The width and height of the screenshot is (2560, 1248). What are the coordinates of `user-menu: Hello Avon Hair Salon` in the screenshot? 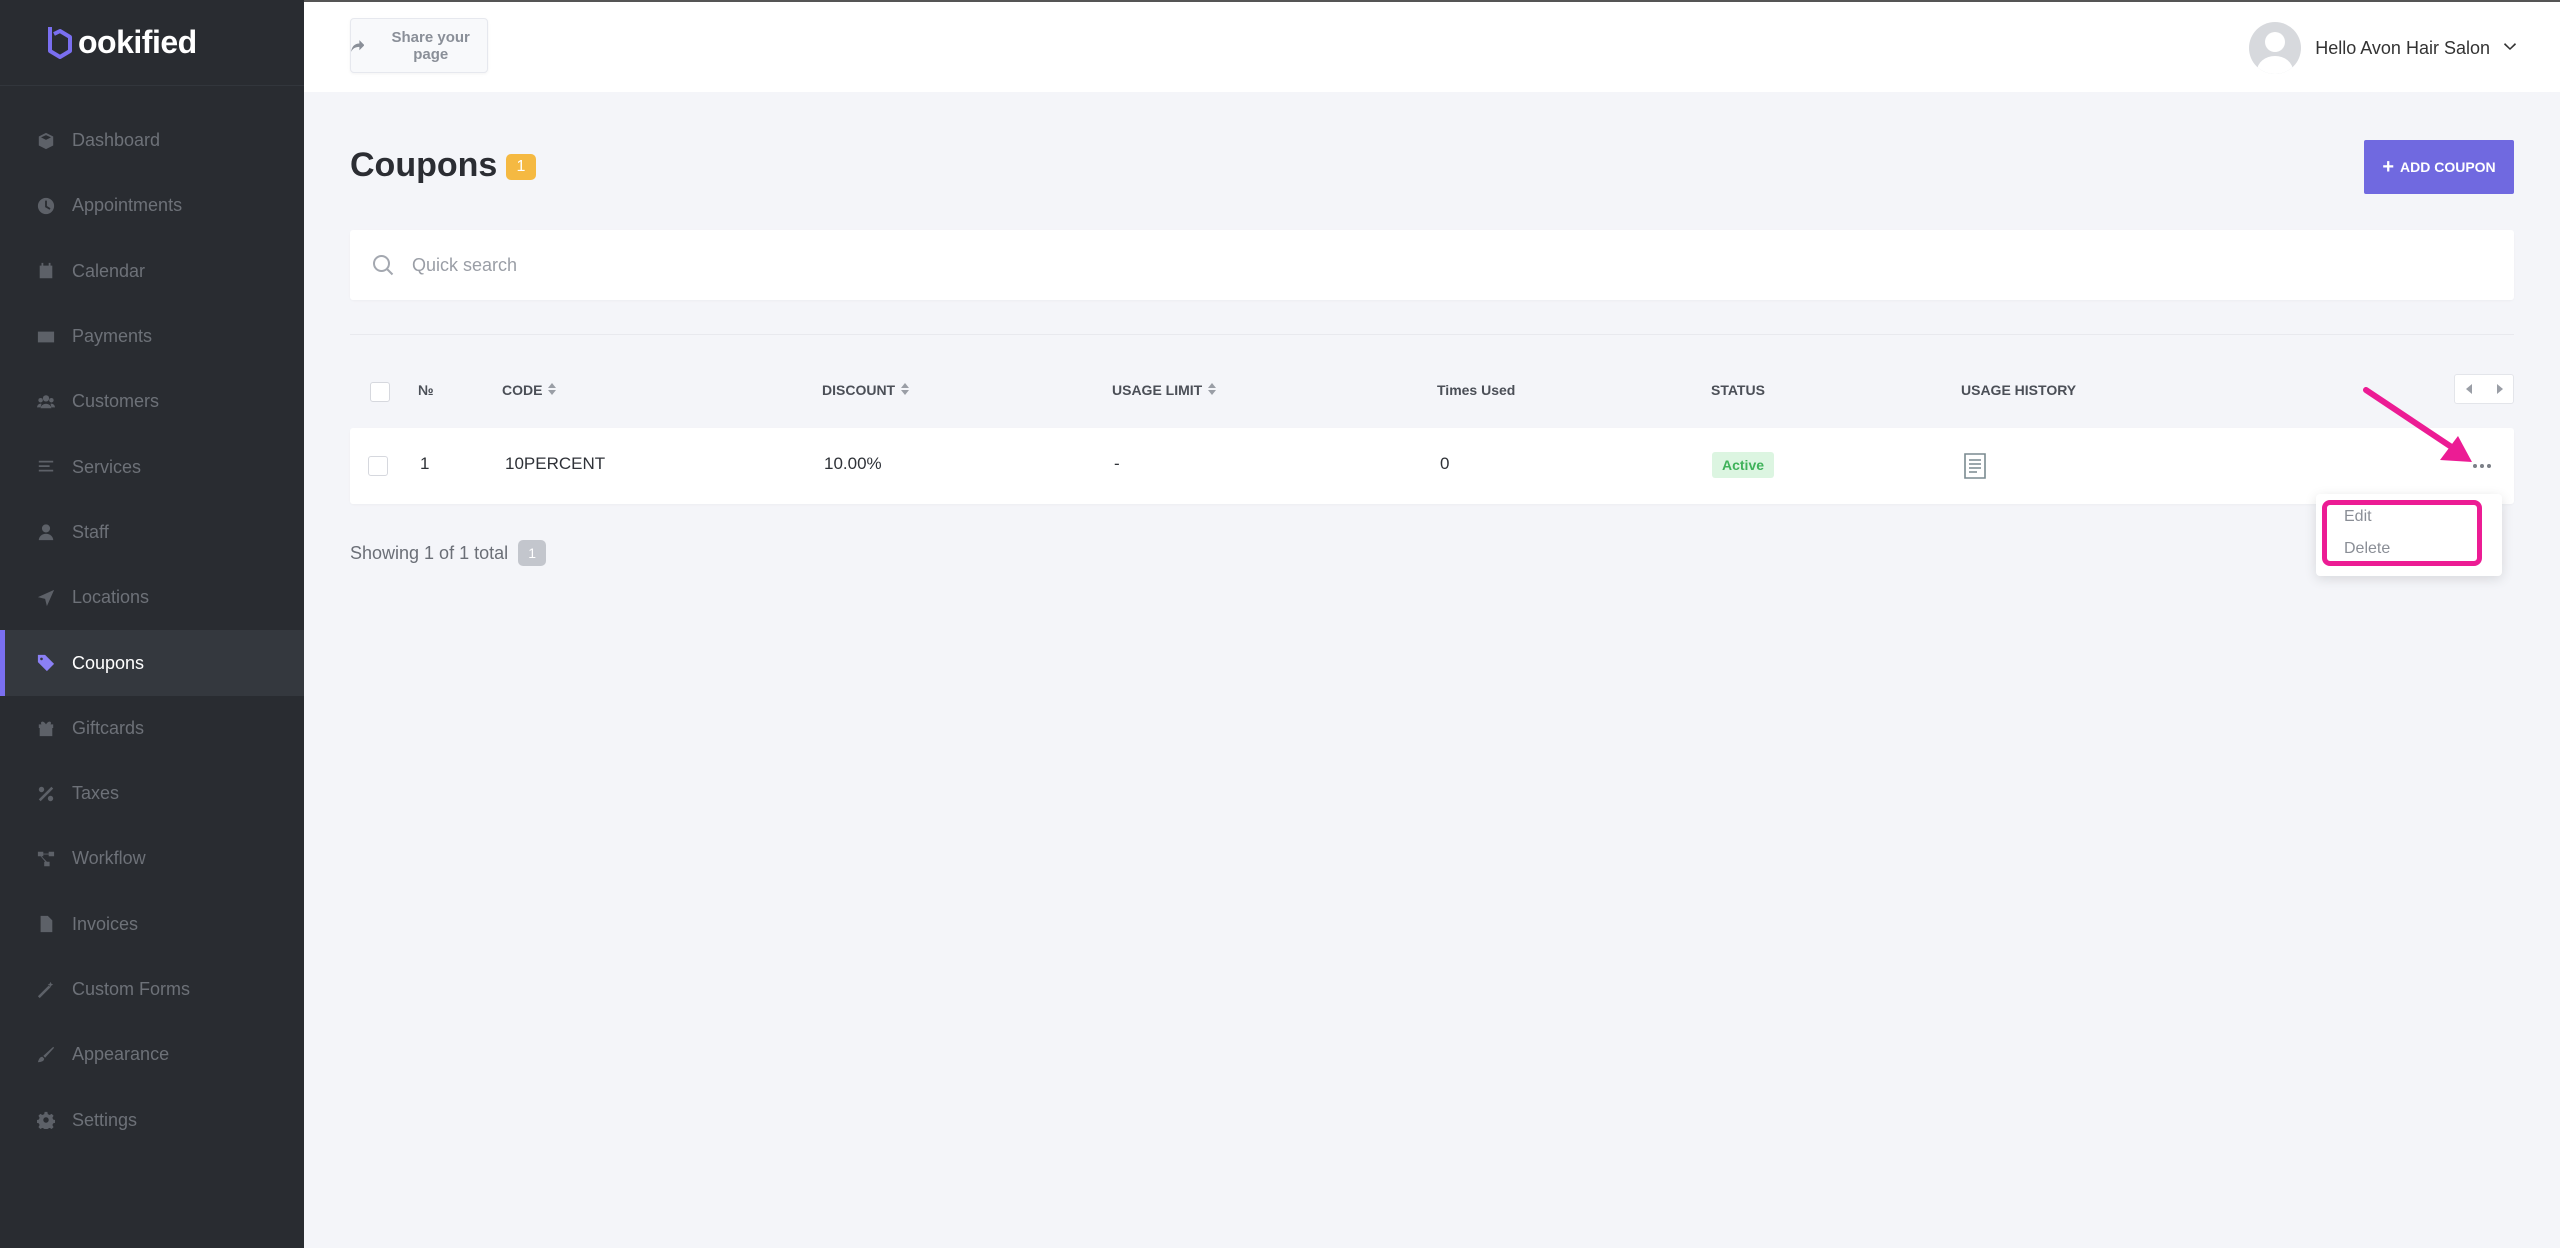 It's located at (2382, 48).